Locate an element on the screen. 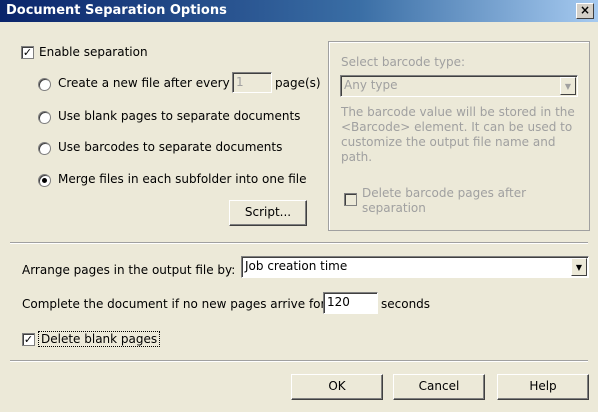  radio-barcodes is located at coordinates (44, 148).